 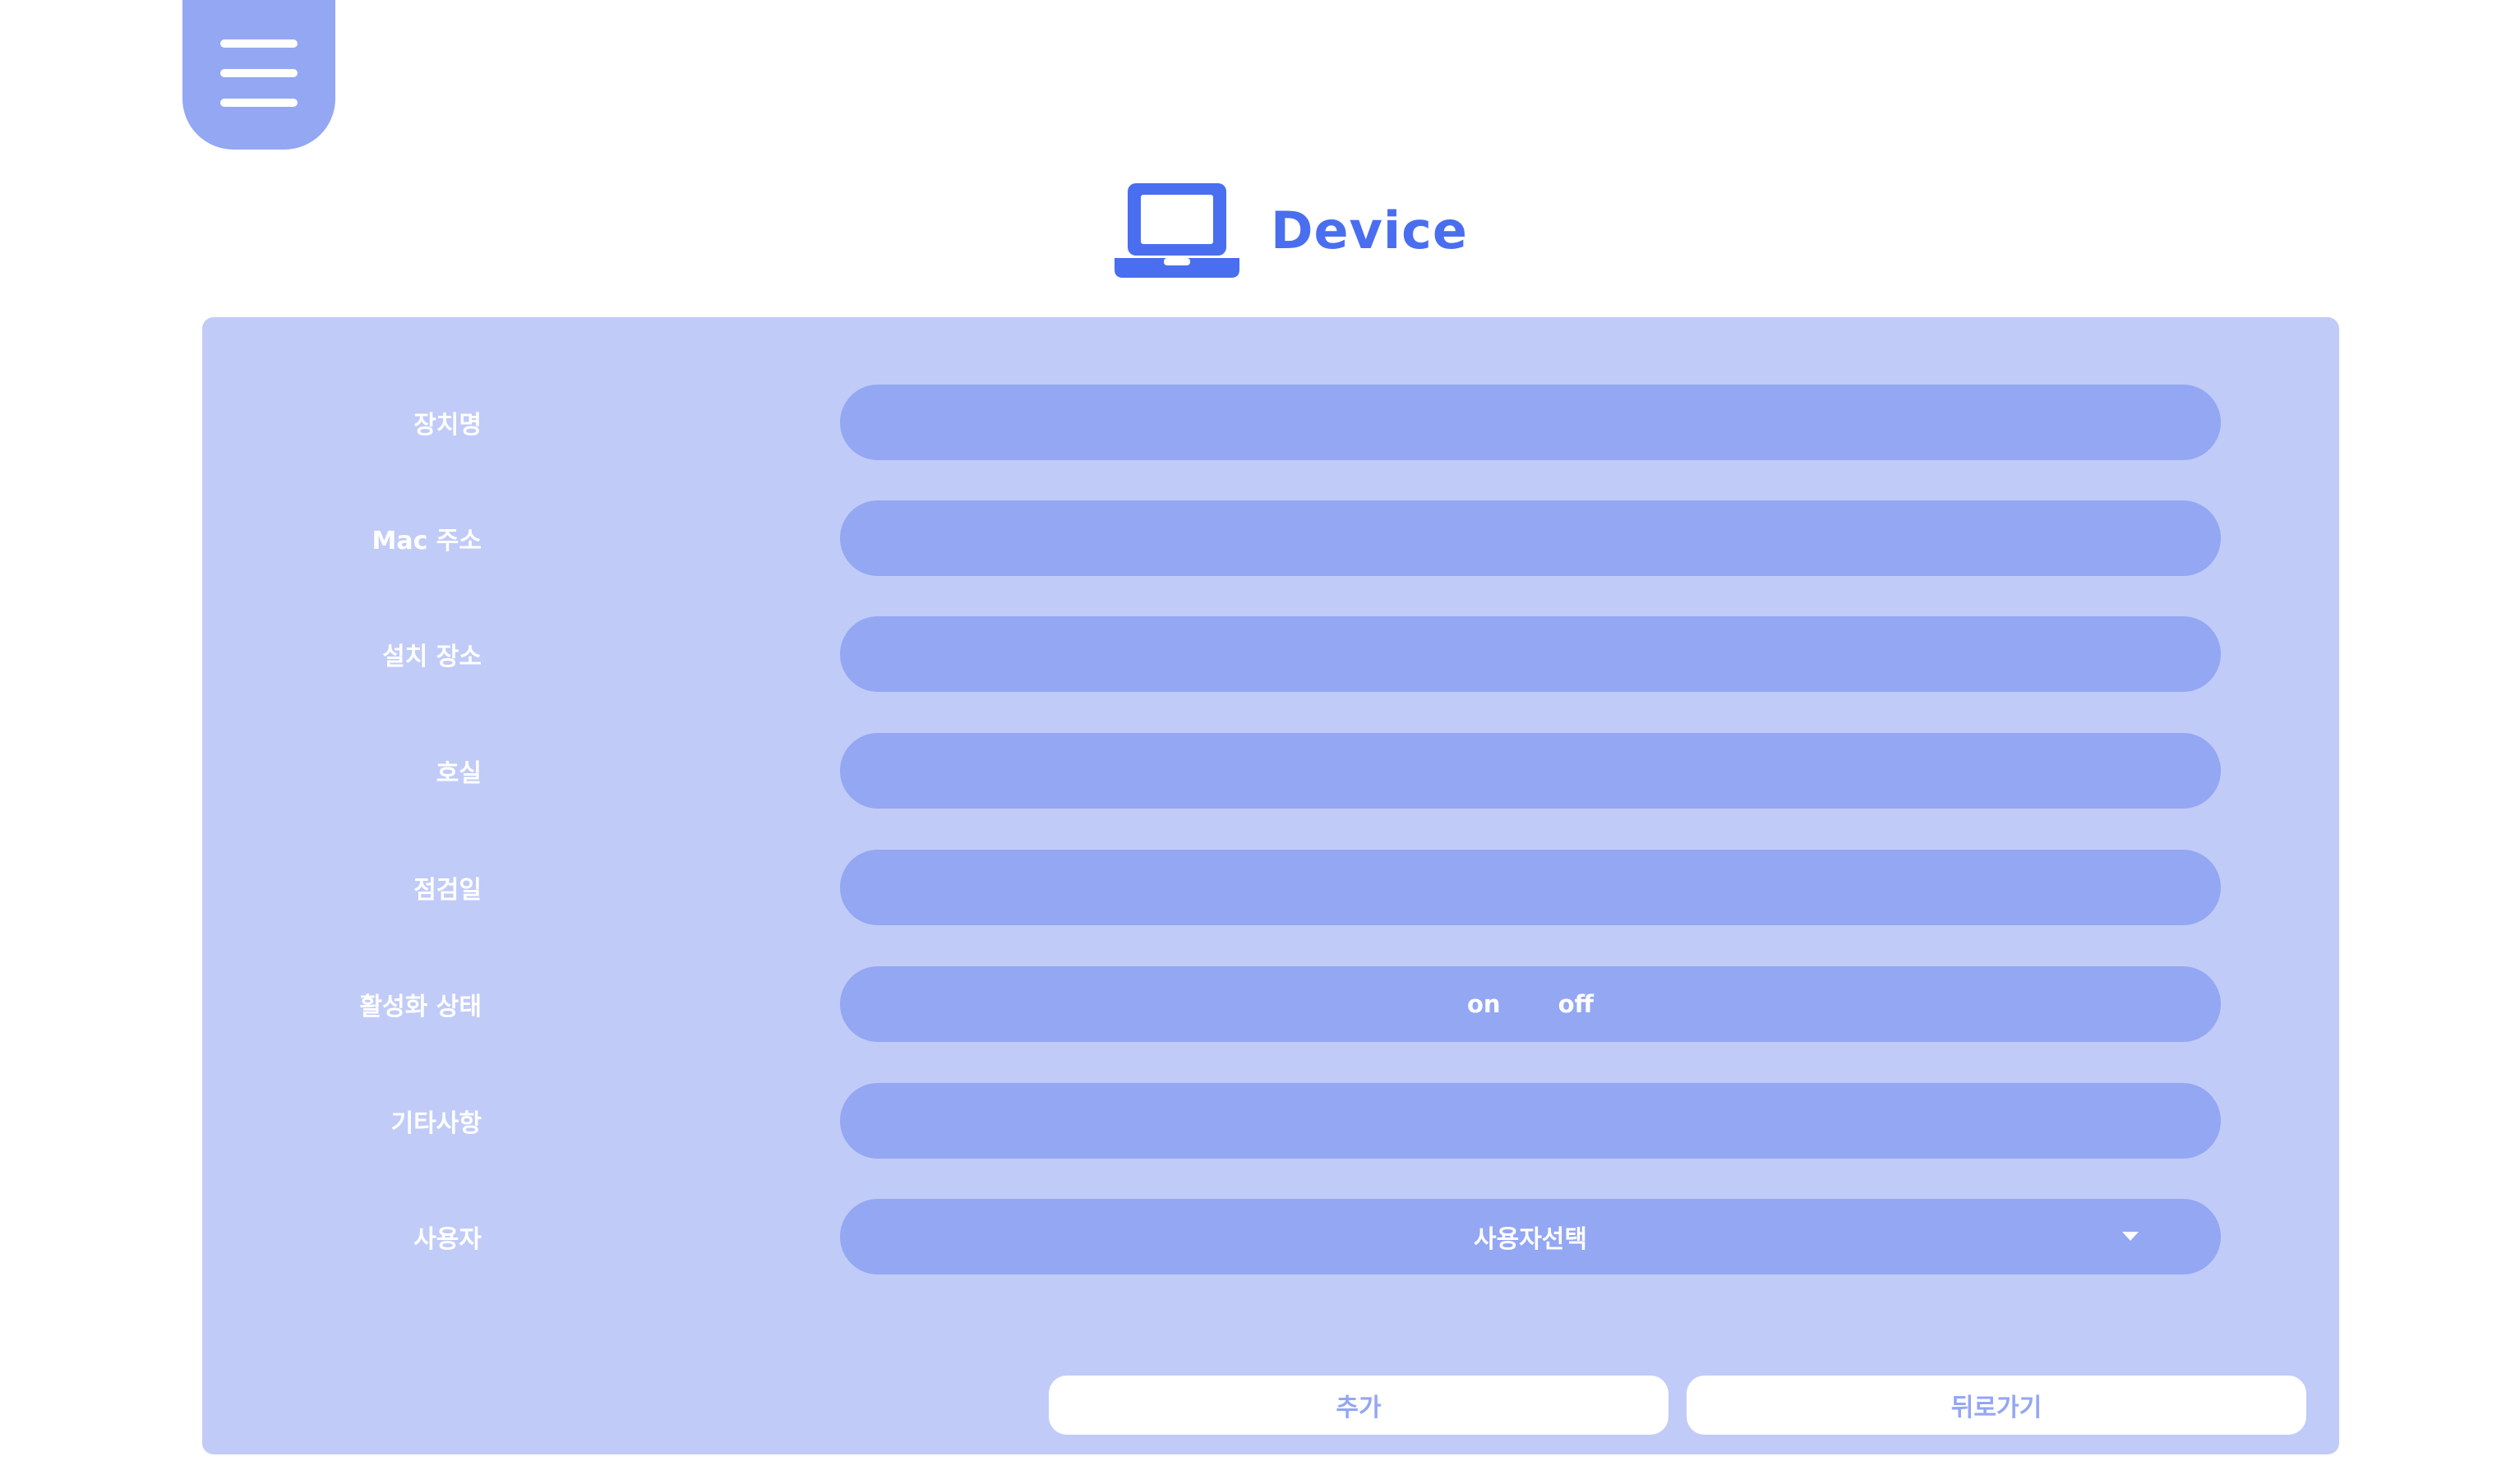 I want to click on inspection-date-row: 점검일, so click(x=1270, y=887).